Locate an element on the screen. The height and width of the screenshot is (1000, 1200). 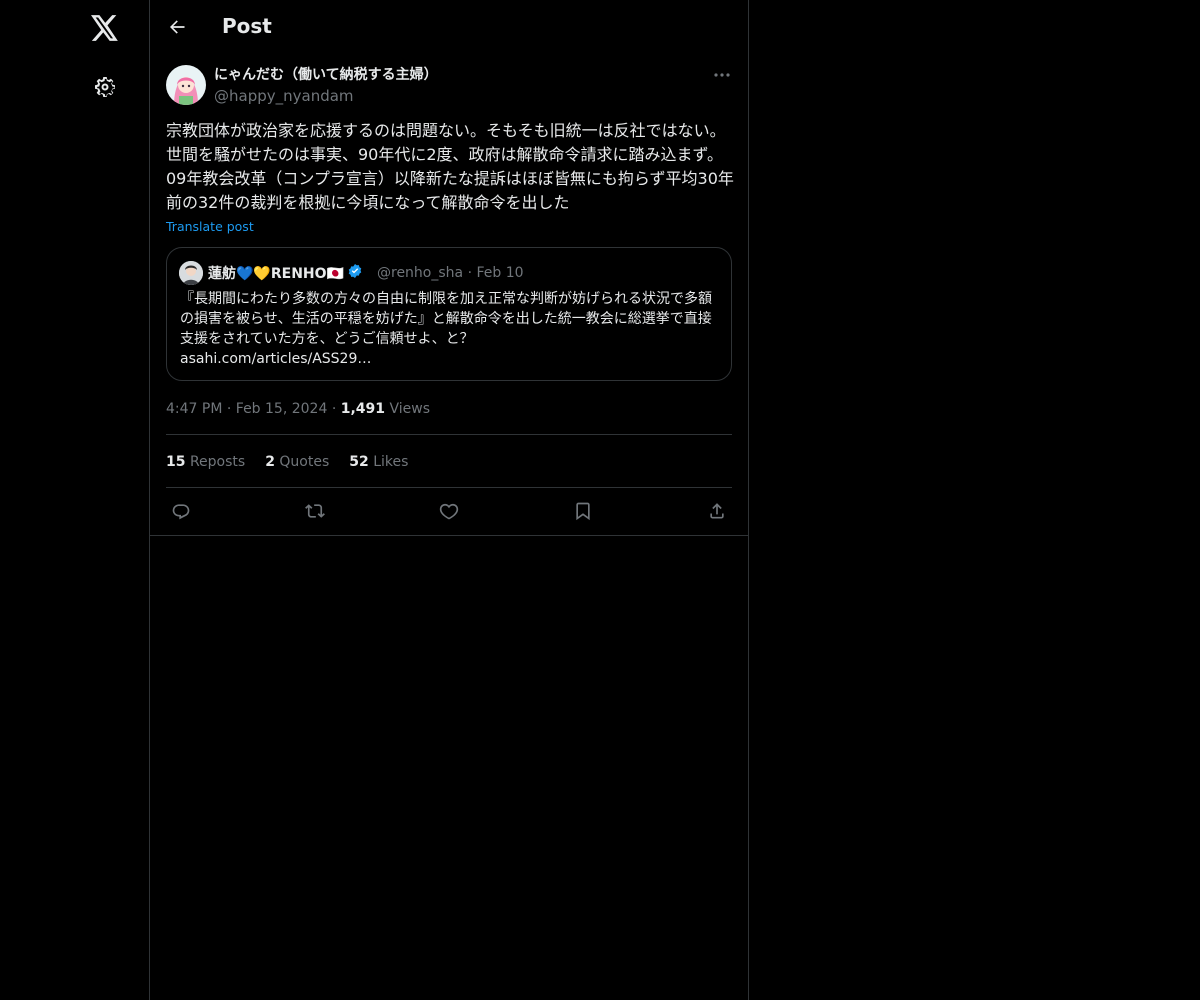
quotes-stat: 2 Quotes is located at coordinates (297, 462).